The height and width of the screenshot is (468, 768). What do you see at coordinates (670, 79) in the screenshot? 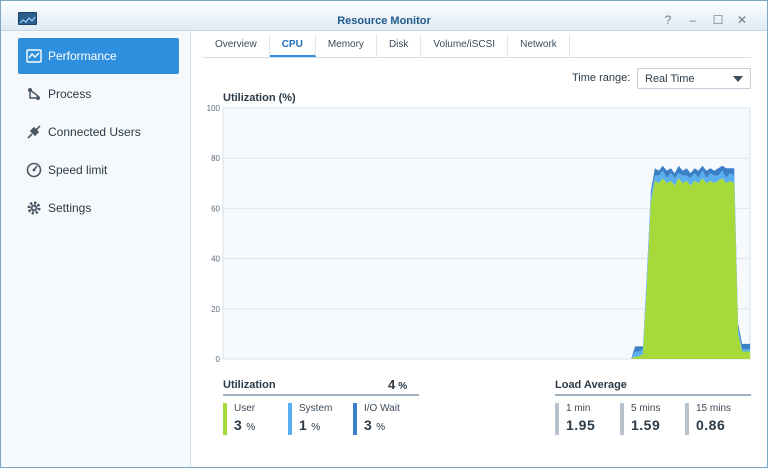
I see `time-range-value: Real Time` at bounding box center [670, 79].